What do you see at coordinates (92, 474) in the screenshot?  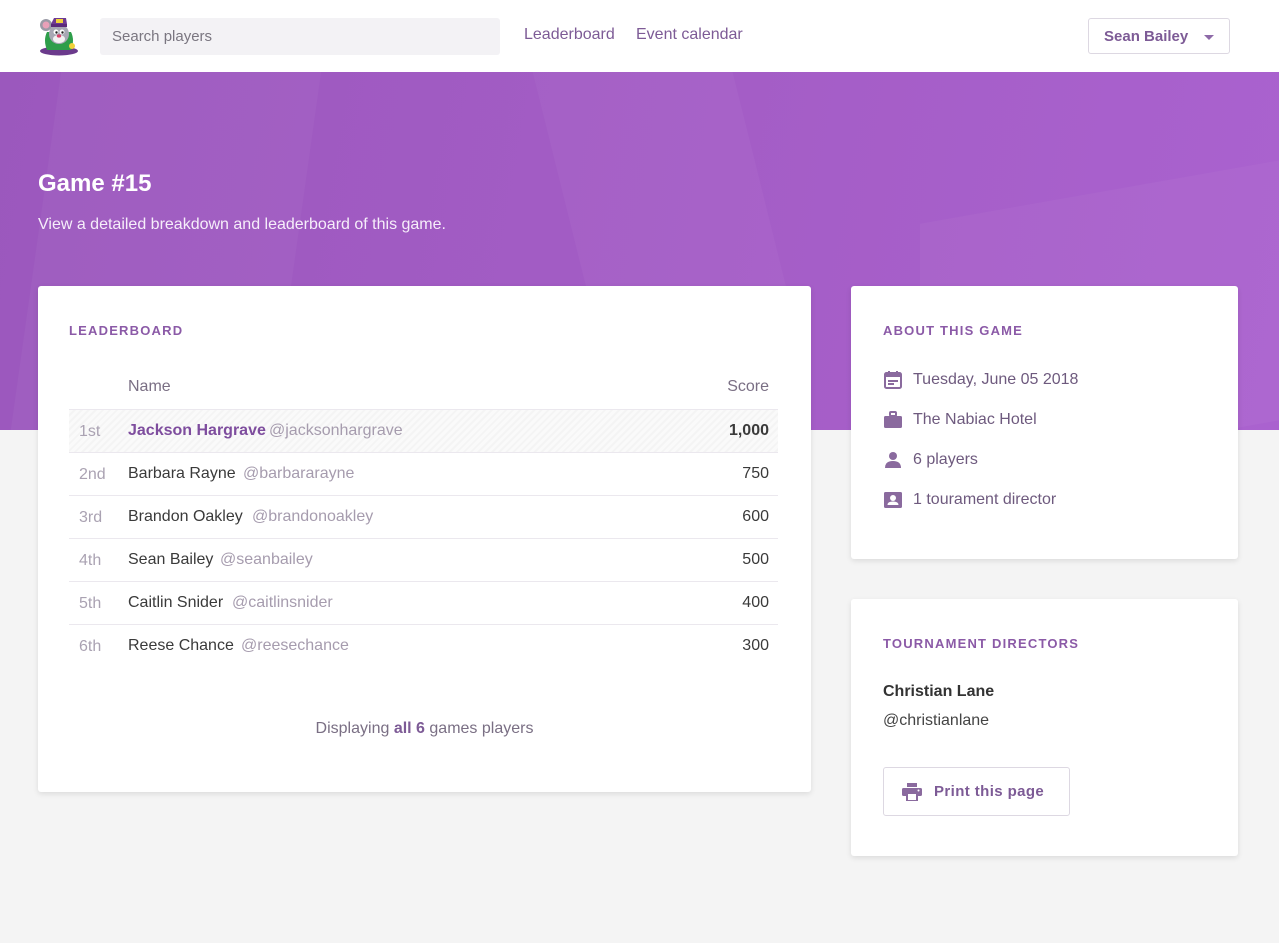 I see `rank-cell: 2nd` at bounding box center [92, 474].